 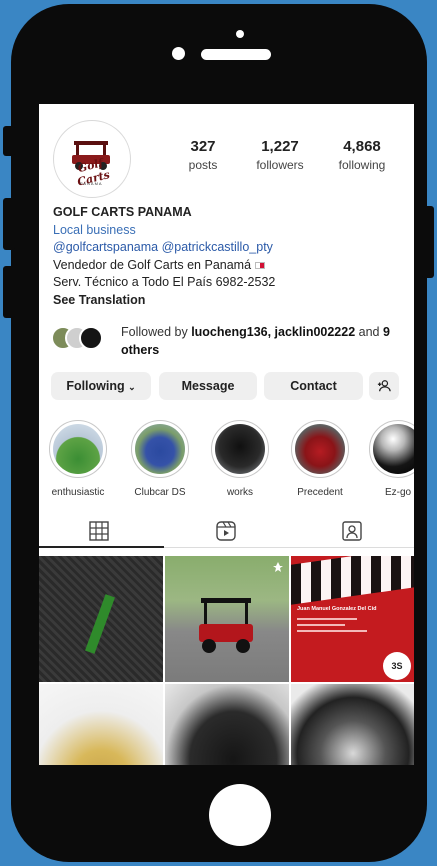 I want to click on highlight-label: Ez-go, so click(x=398, y=492).